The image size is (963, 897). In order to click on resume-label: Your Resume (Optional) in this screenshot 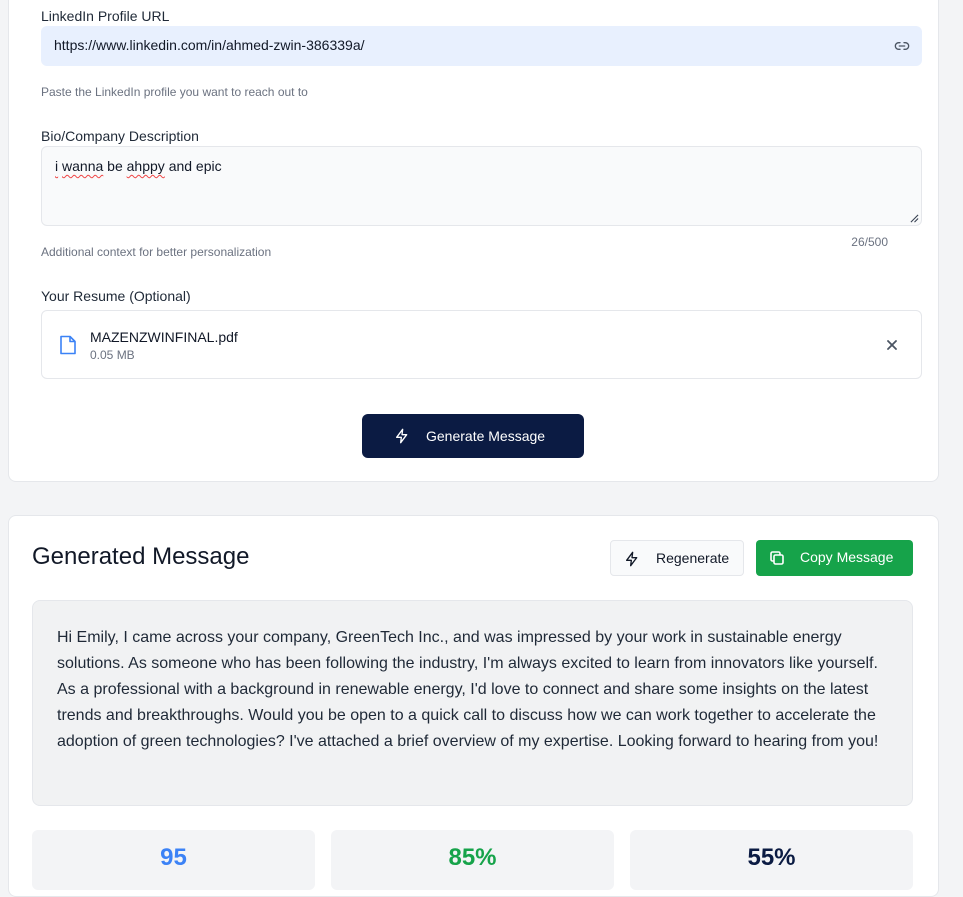, I will do `click(116, 296)`.